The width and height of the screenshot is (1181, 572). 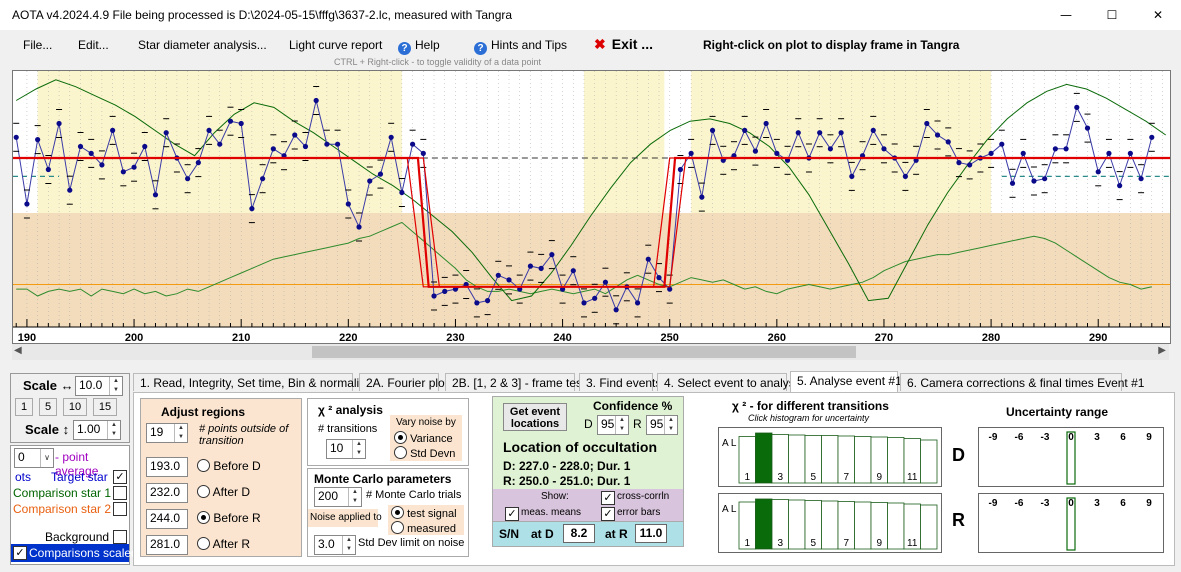 What do you see at coordinates (346, 449) in the screenshot?
I see `transitions-input: 10 ▲ ▼` at bounding box center [346, 449].